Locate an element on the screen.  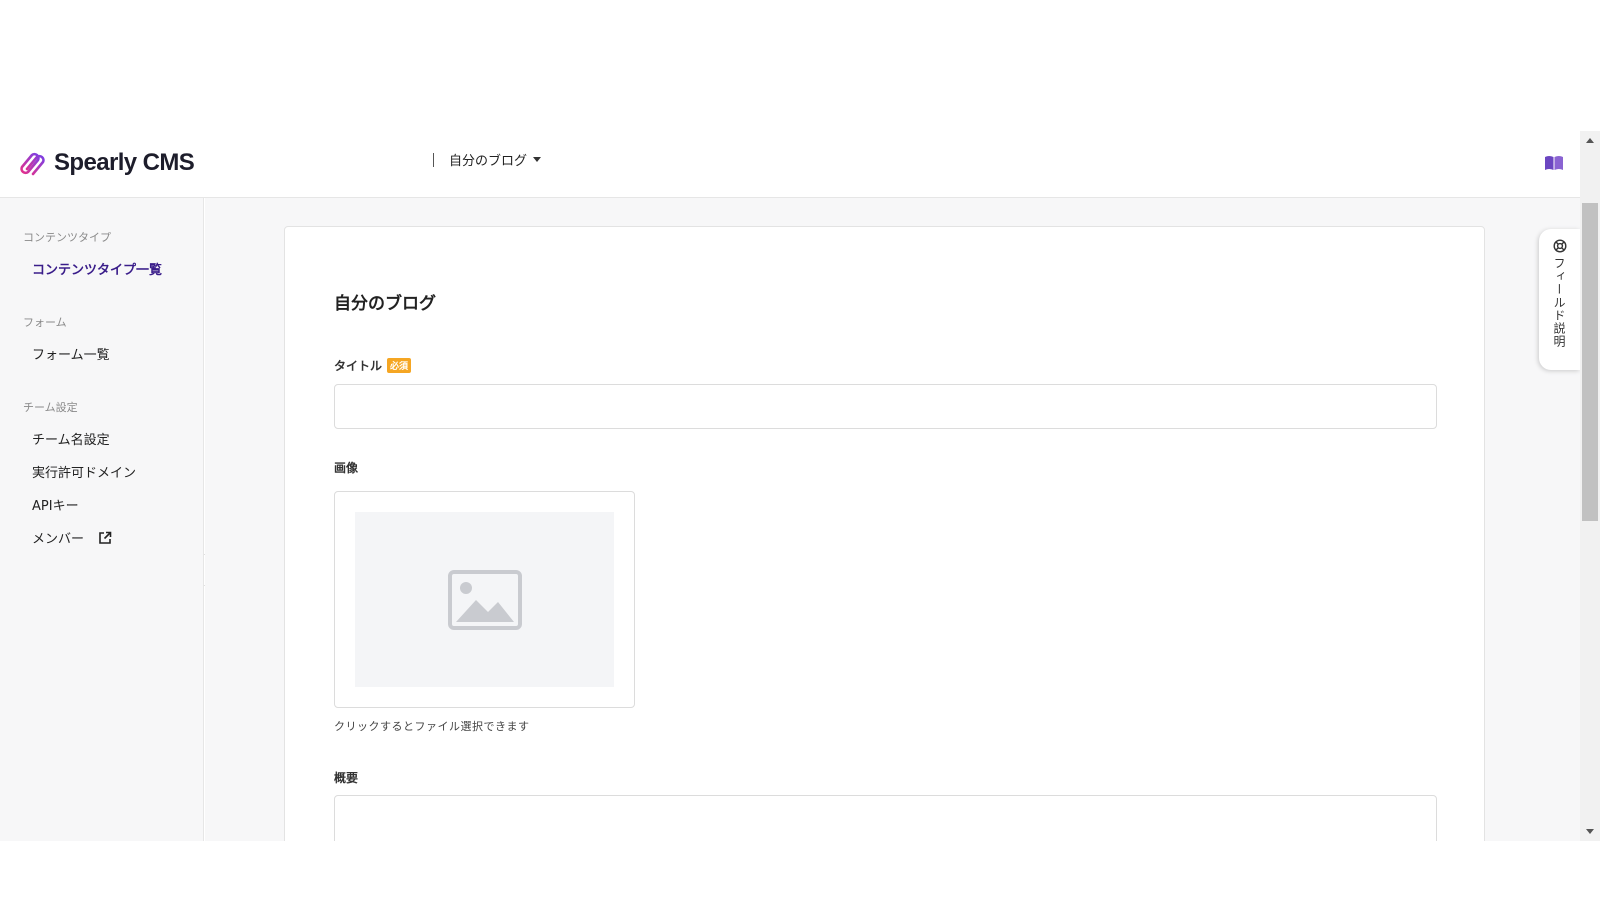
sidebar-item-label: メンバー is located at coordinates (58, 539).